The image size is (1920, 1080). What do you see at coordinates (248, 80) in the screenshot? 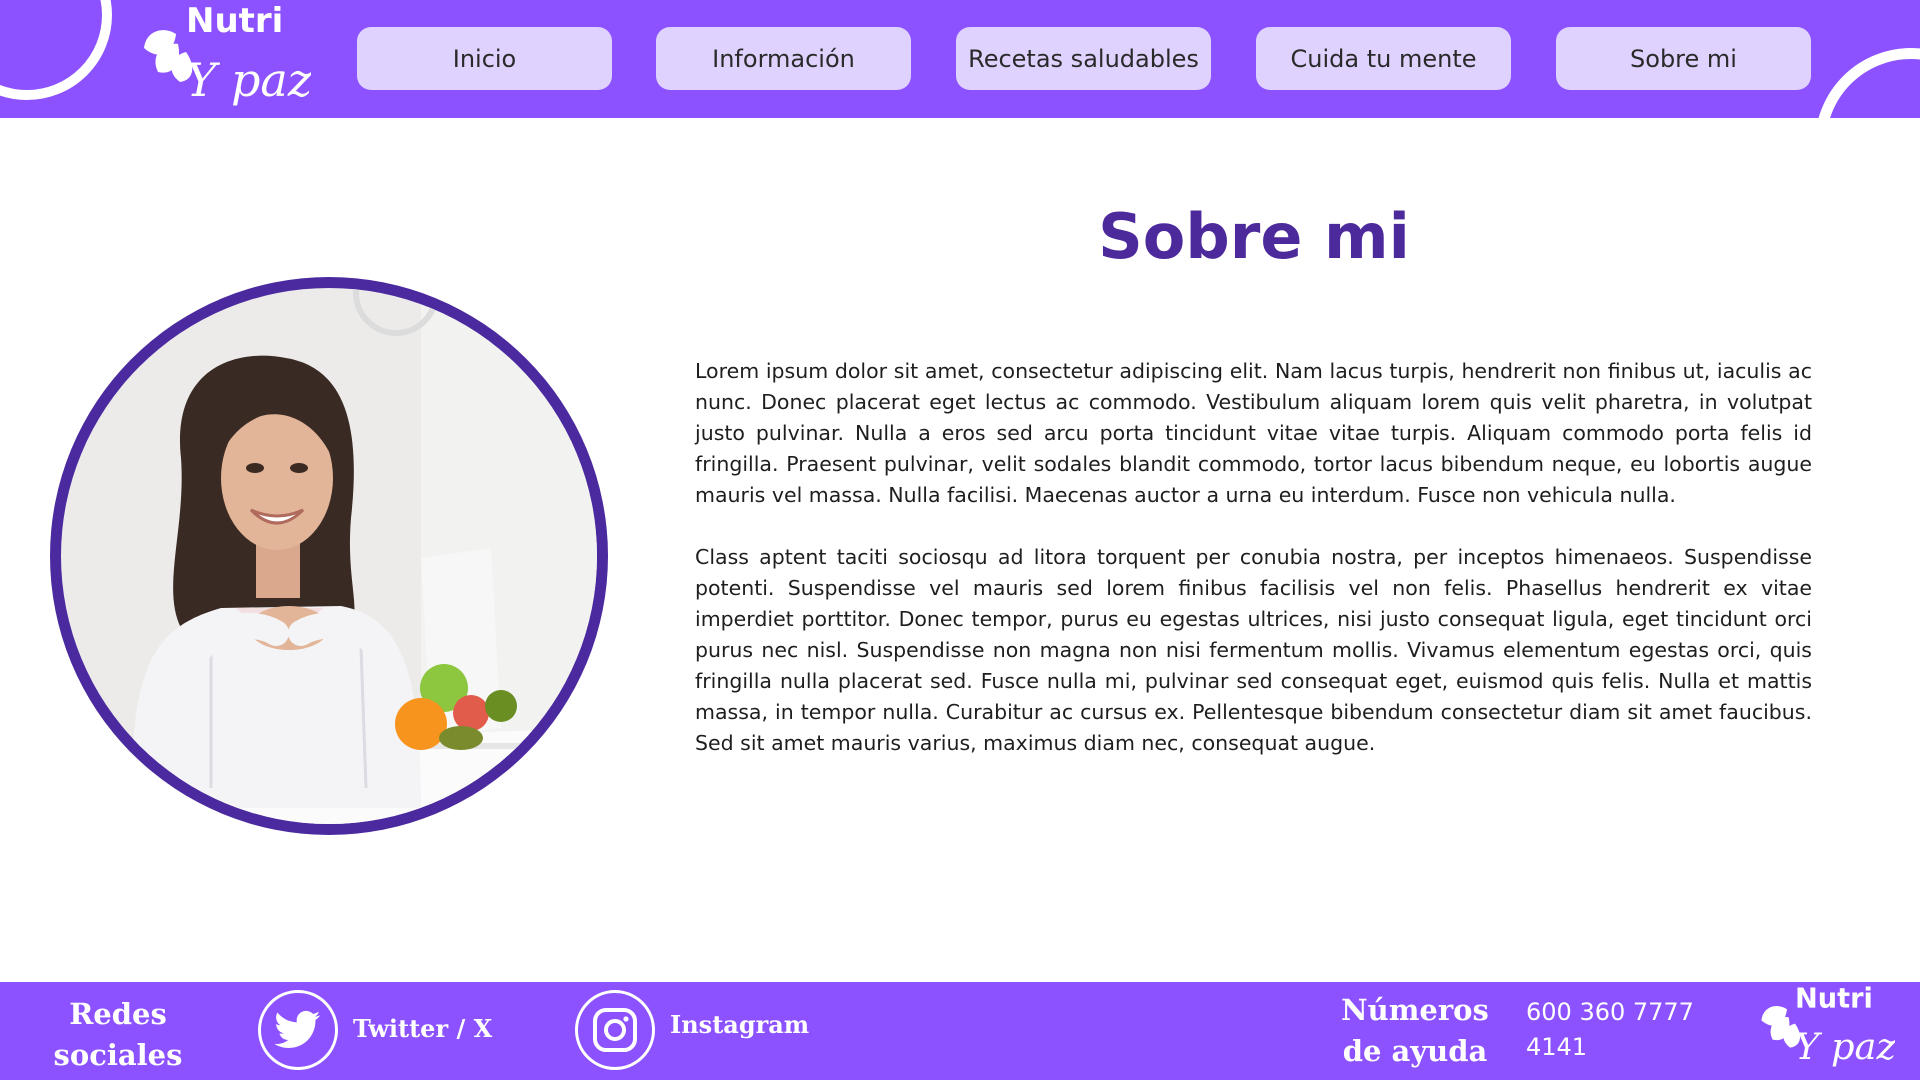
I see `logo-text-ypaz: Y paz` at bounding box center [248, 80].